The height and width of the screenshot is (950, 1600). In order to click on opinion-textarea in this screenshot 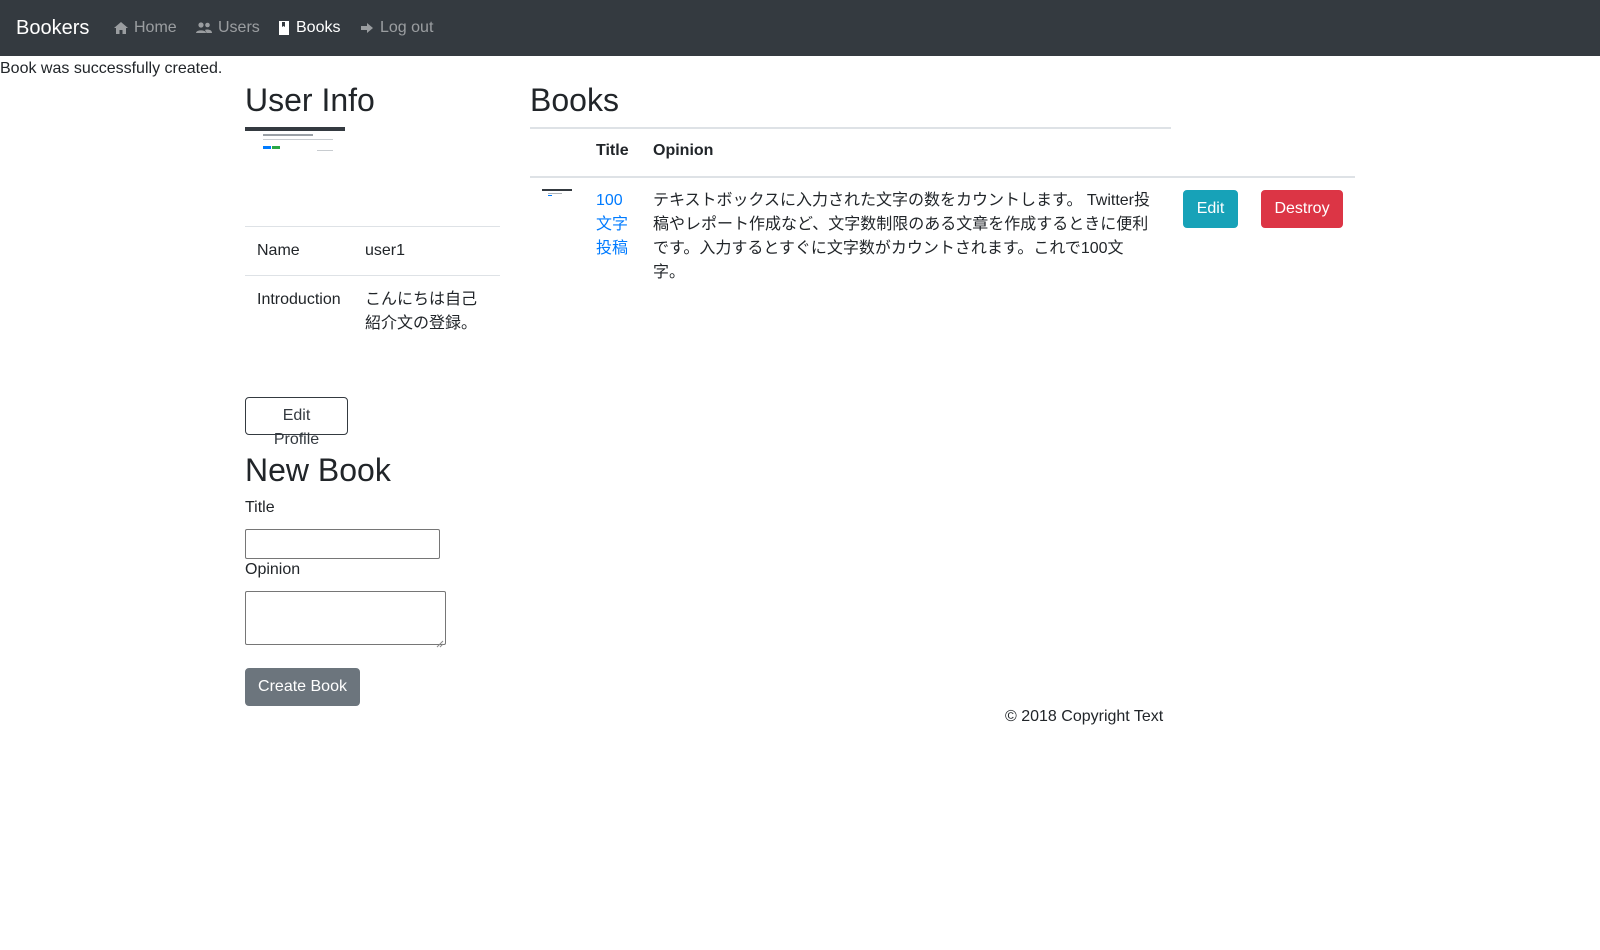, I will do `click(345, 619)`.